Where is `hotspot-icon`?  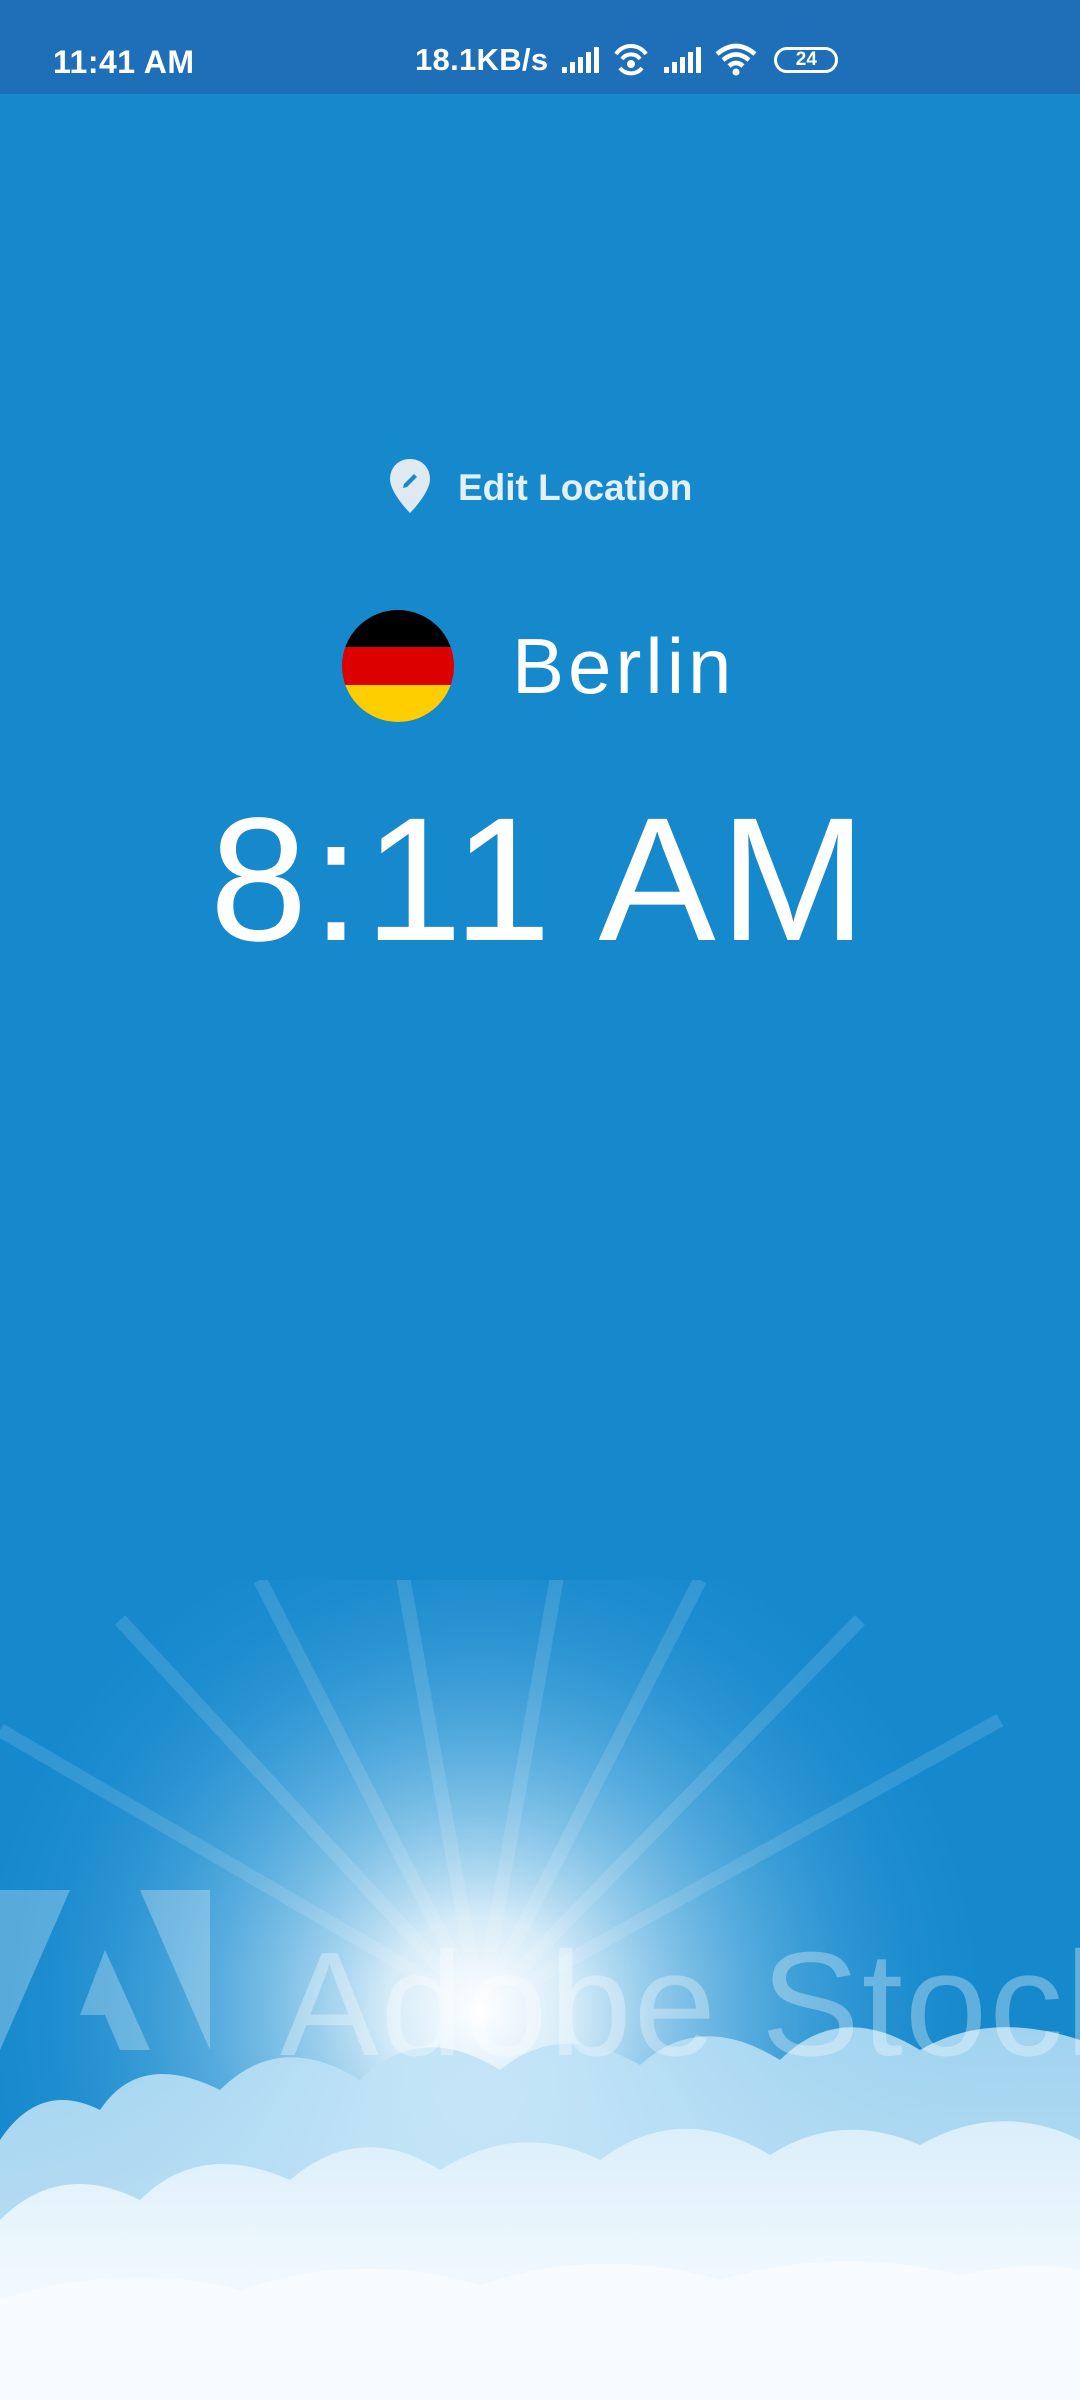 hotspot-icon is located at coordinates (631, 60).